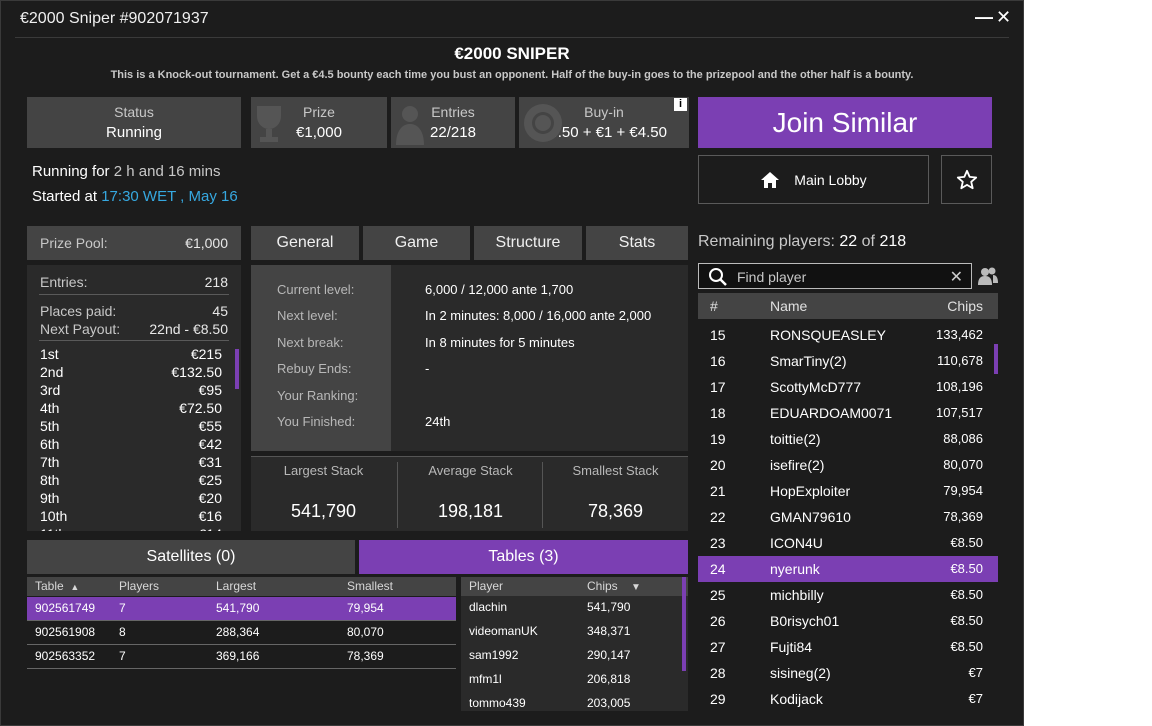 This screenshot has height=726, width=1152. I want to click on col-table-label: Table, so click(49, 586).